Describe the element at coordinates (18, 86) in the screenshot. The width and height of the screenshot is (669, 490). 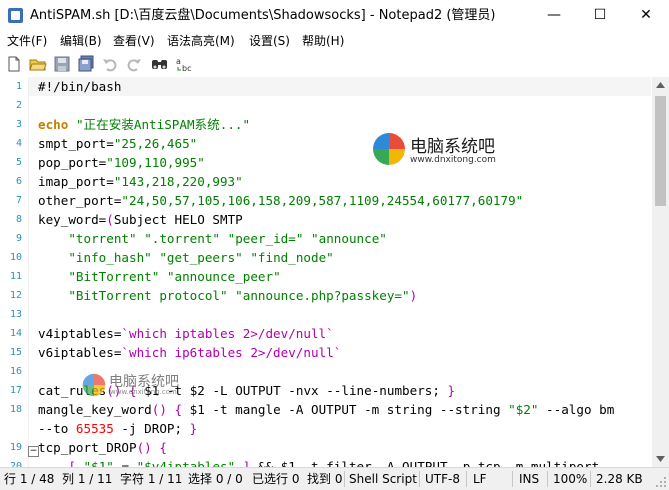
I see `line-number: 1` at that location.